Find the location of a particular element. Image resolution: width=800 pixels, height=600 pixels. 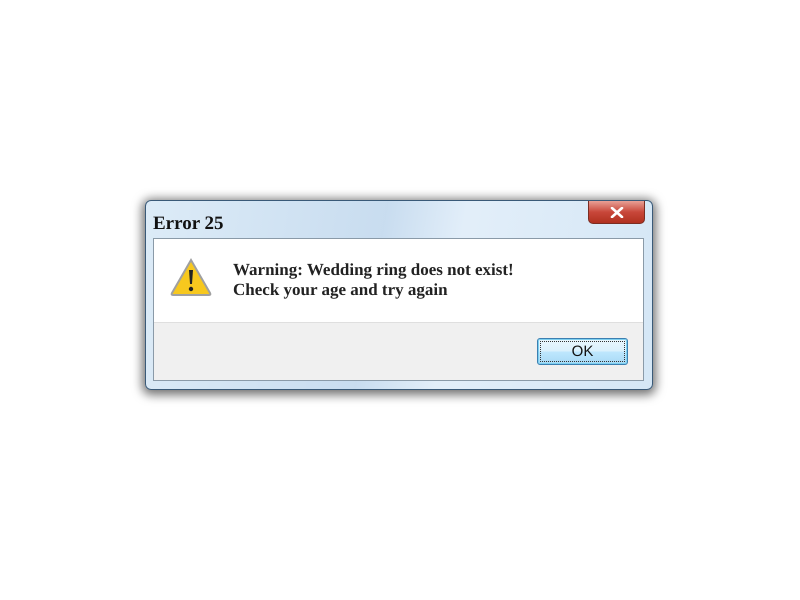

close-icon is located at coordinates (617, 212).